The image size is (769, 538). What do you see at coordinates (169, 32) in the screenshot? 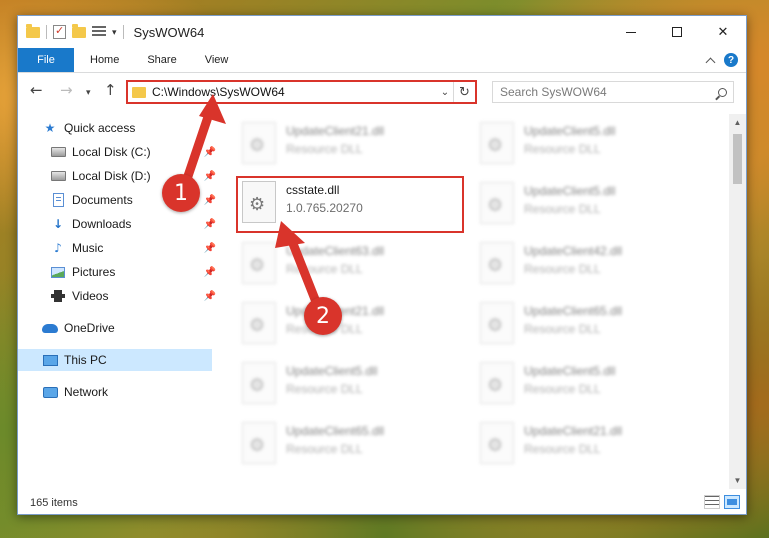
I see `window-title: SysWOW64` at bounding box center [169, 32].